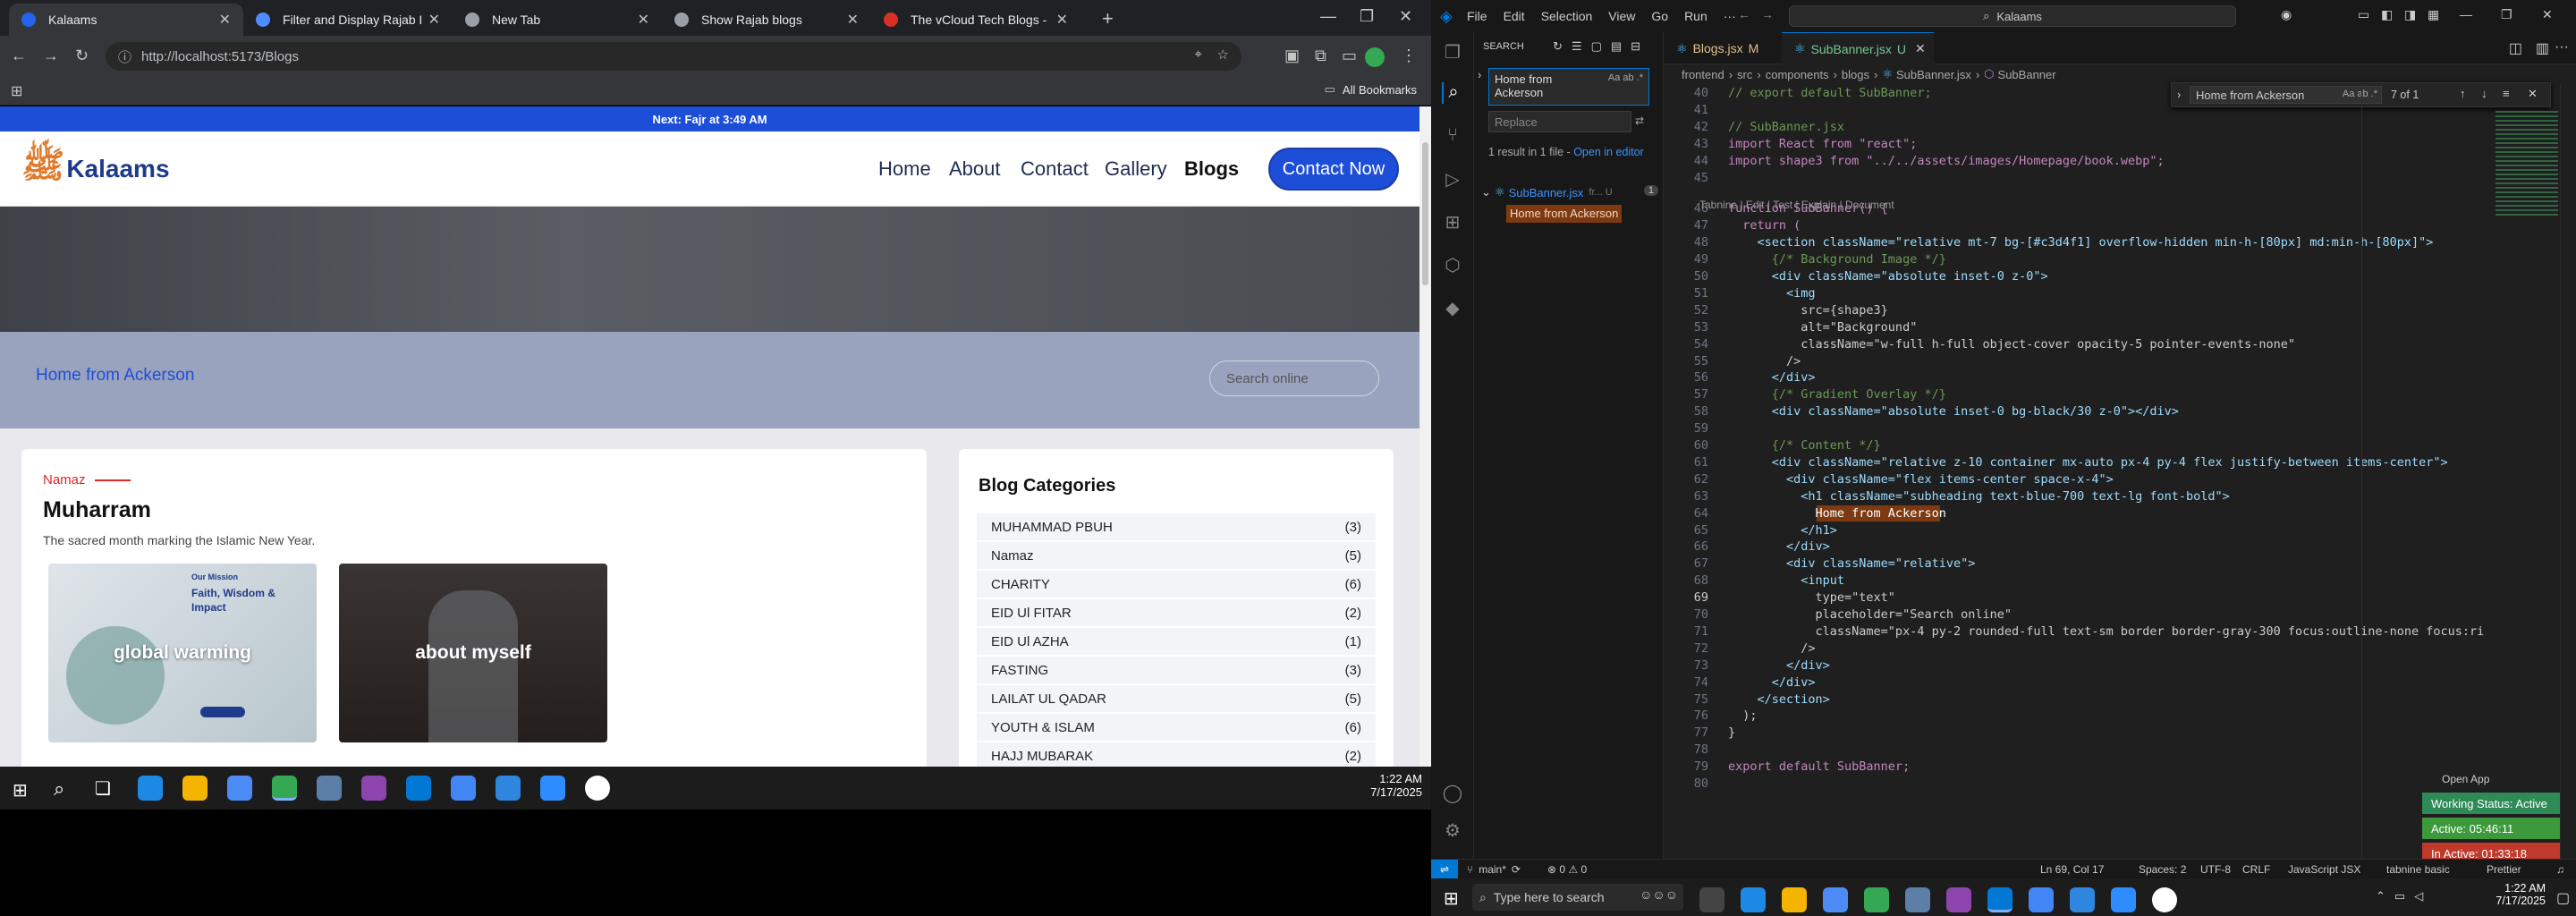 This screenshot has height=916, width=2576. What do you see at coordinates (1176, 641) in the screenshot?
I see `category-item: EID Ul AZHA (1)` at bounding box center [1176, 641].